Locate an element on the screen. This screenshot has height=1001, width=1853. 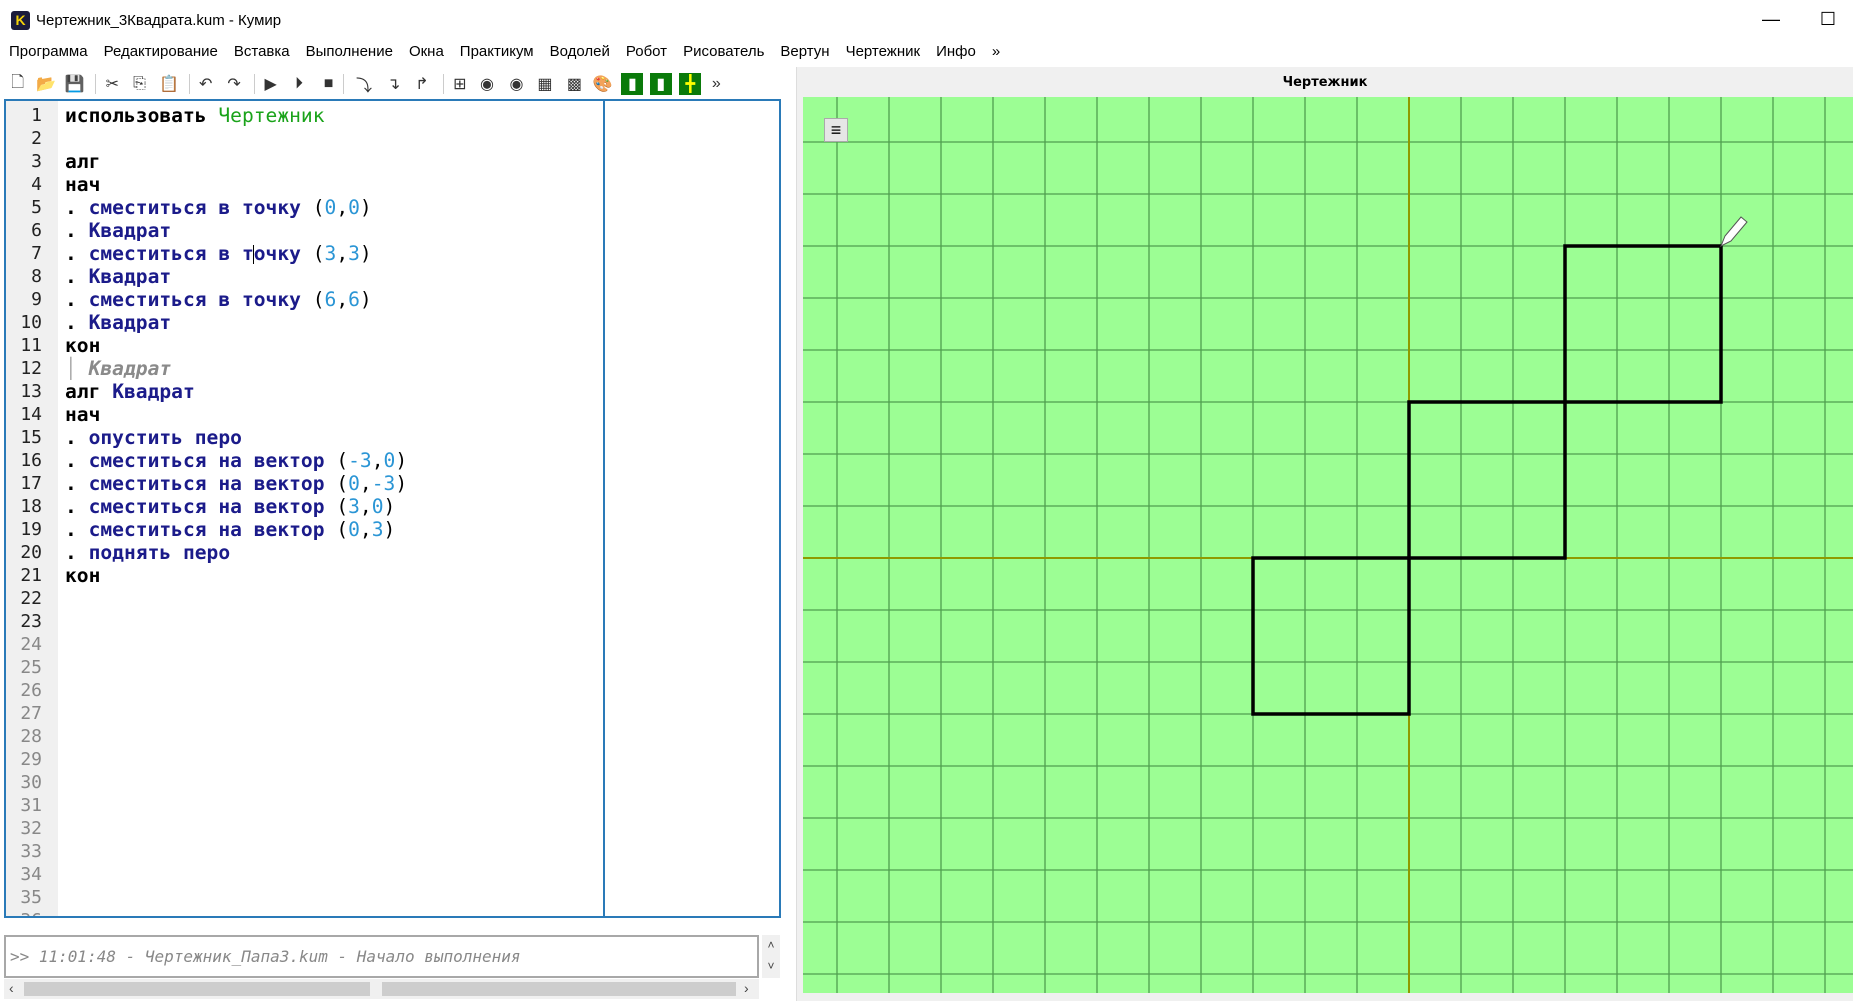
code-token-num: 0 is located at coordinates (354, 529).